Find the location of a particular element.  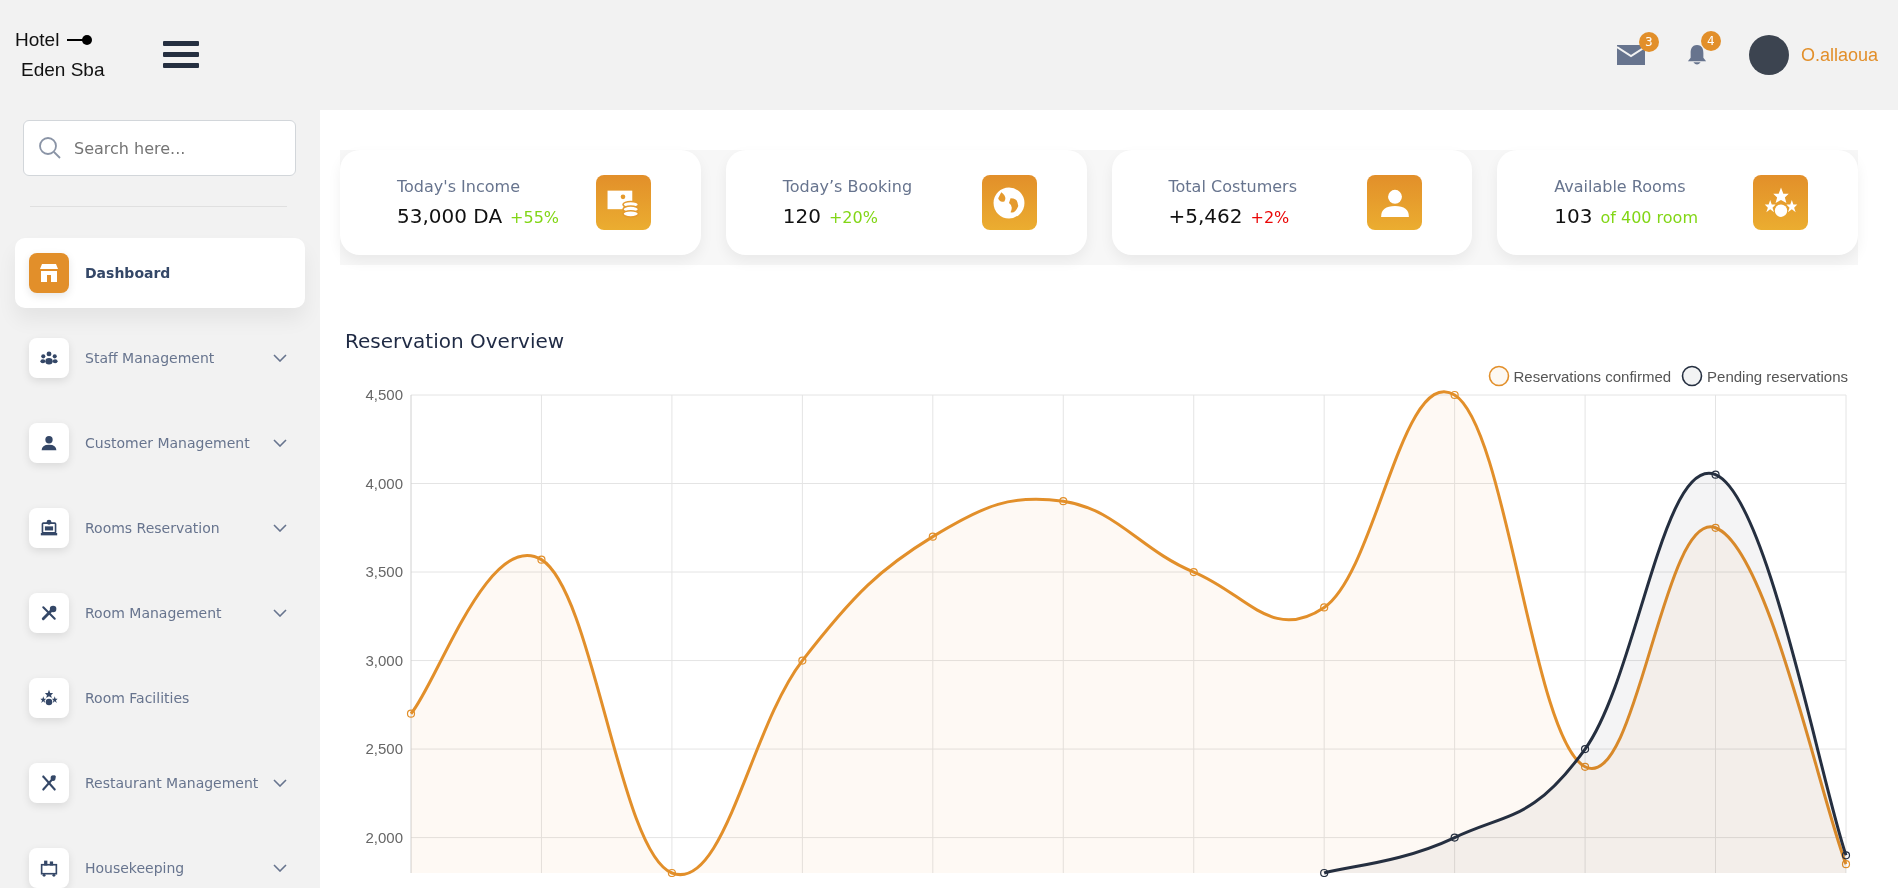

user-name-link: O.allaoua is located at coordinates (1839, 55).